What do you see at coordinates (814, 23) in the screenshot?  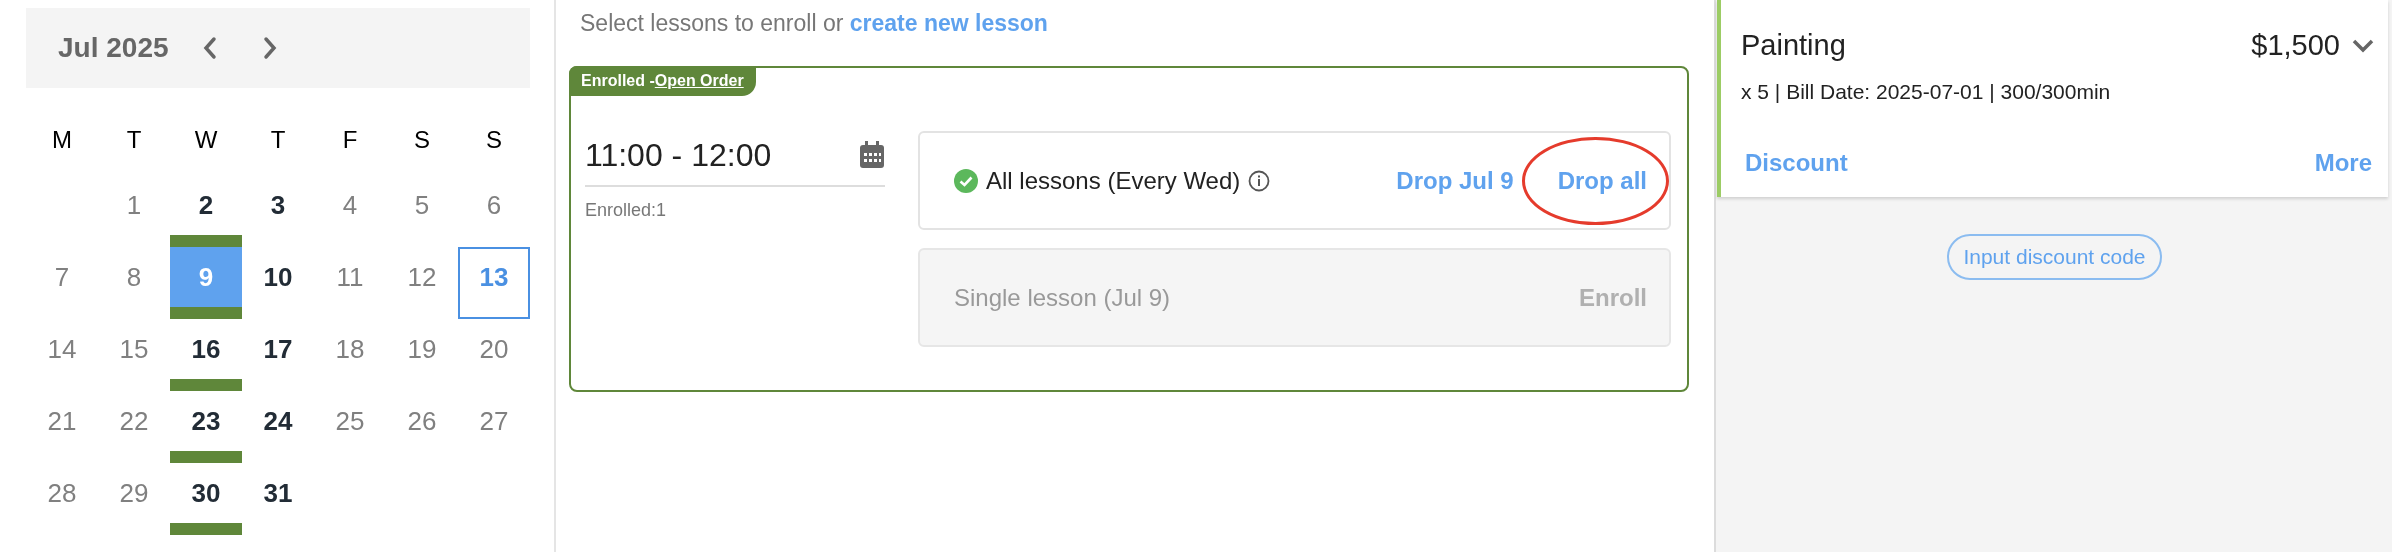 I see `instruction-text: Select lessons to enroll or create new lesson` at bounding box center [814, 23].